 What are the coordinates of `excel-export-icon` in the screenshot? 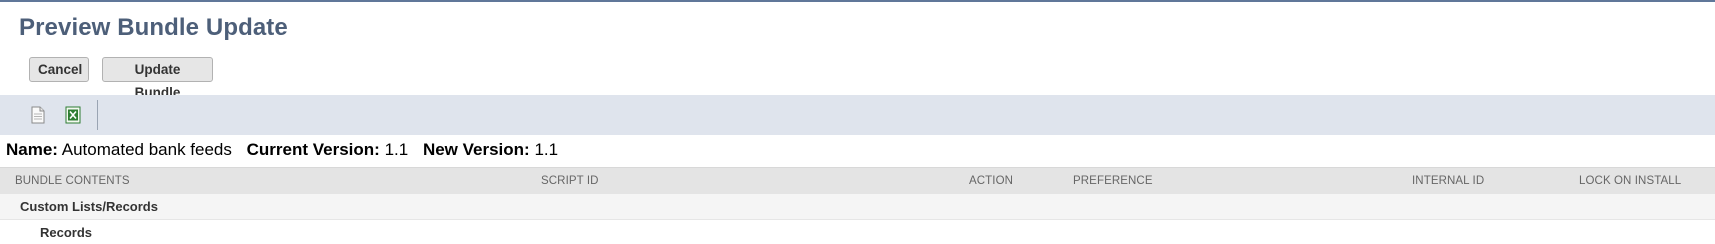 It's located at (73, 115).